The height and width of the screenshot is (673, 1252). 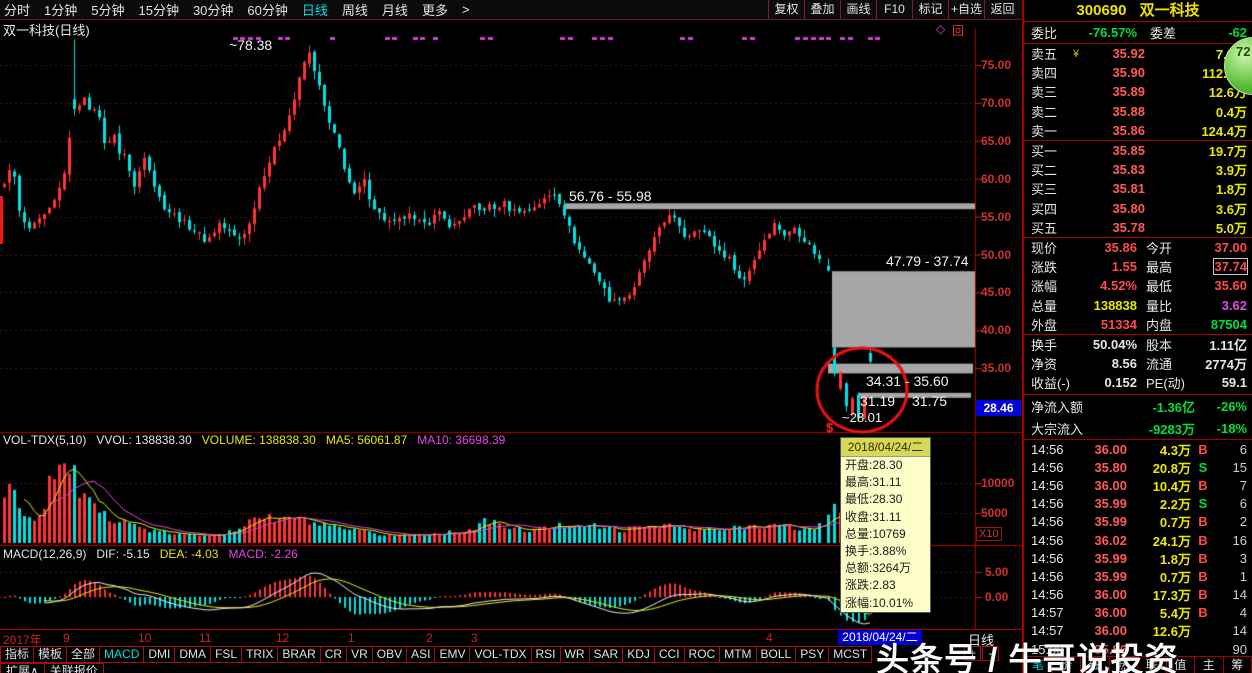 What do you see at coordinates (738, 654) in the screenshot?
I see `indicator-tab-MTM: MTM` at bounding box center [738, 654].